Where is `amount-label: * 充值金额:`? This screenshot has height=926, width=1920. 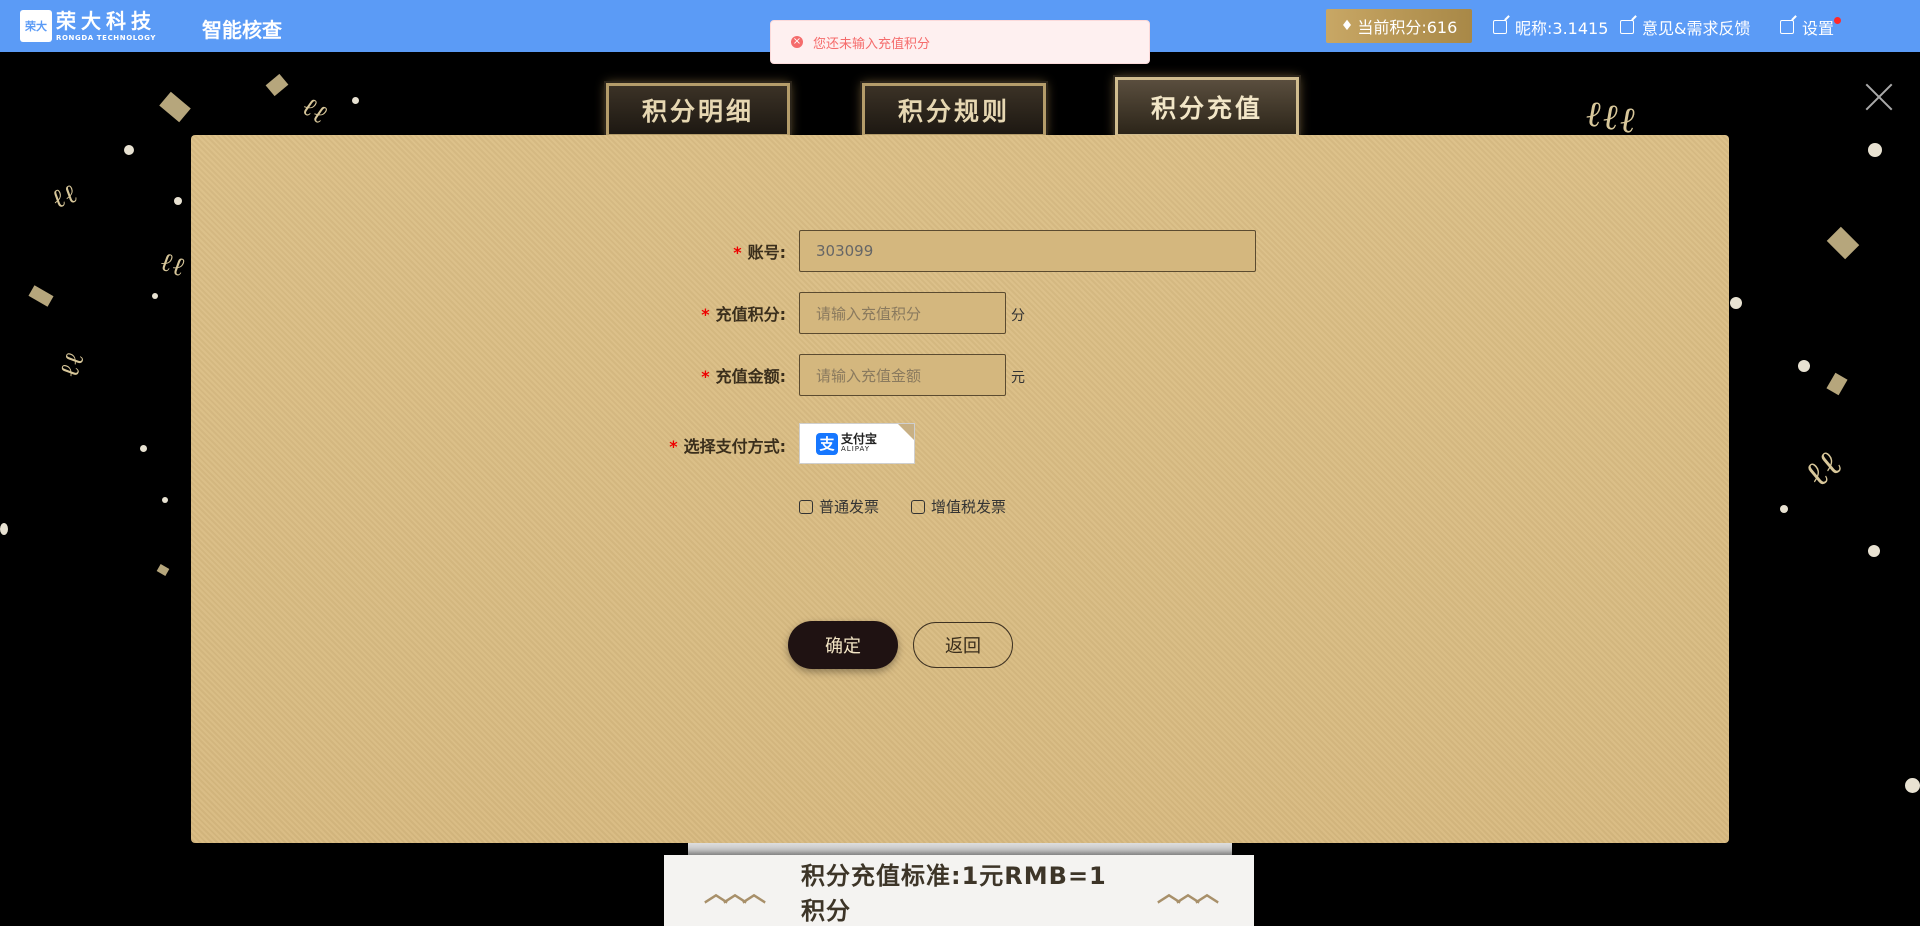
amount-label: * 充值金额: is located at coordinates (743, 376).